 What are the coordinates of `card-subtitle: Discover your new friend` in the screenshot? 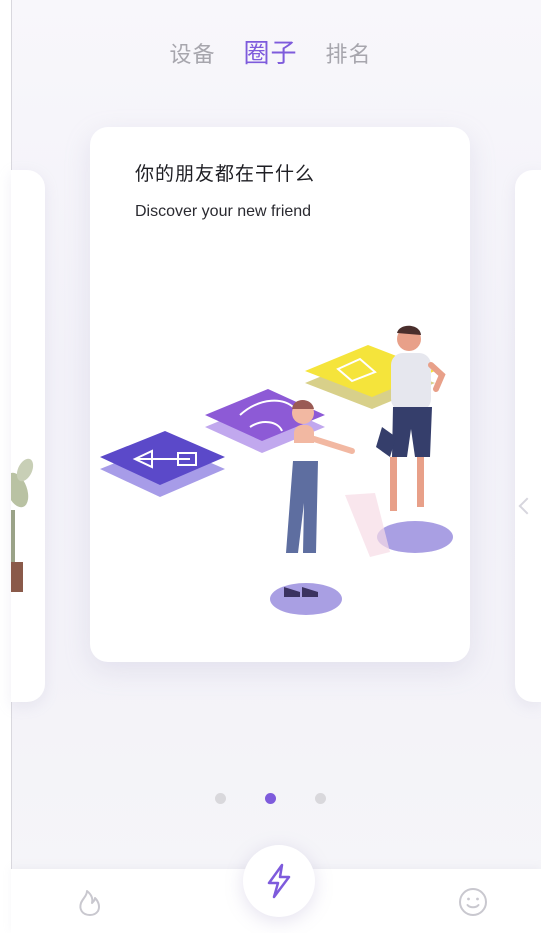 It's located at (223, 211).